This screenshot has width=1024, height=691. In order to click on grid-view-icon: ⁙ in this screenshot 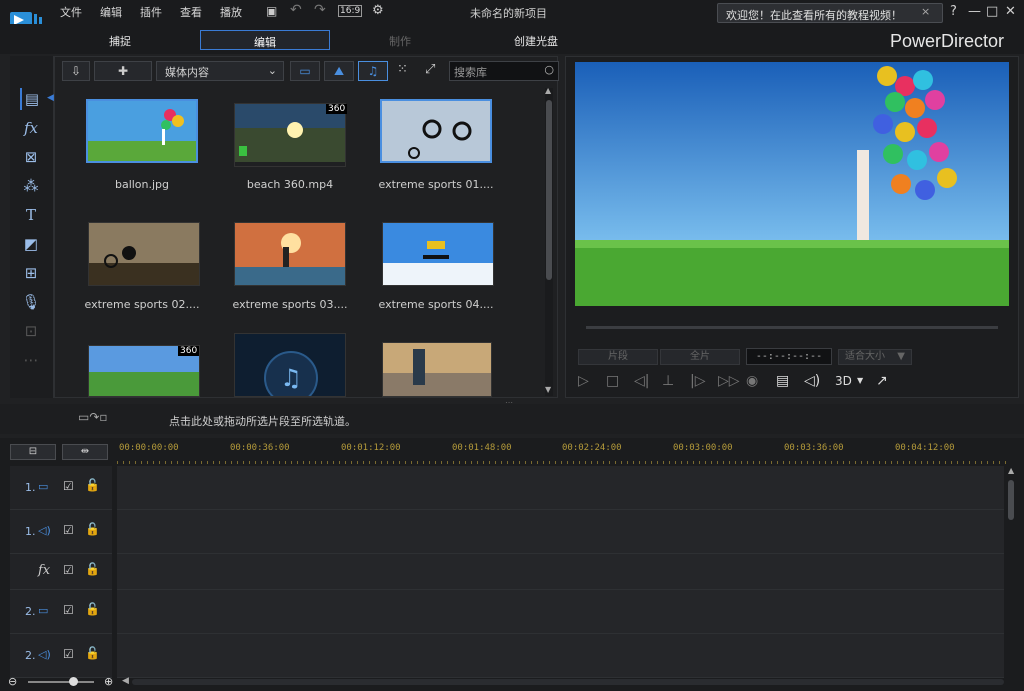, I will do `click(402, 69)`.